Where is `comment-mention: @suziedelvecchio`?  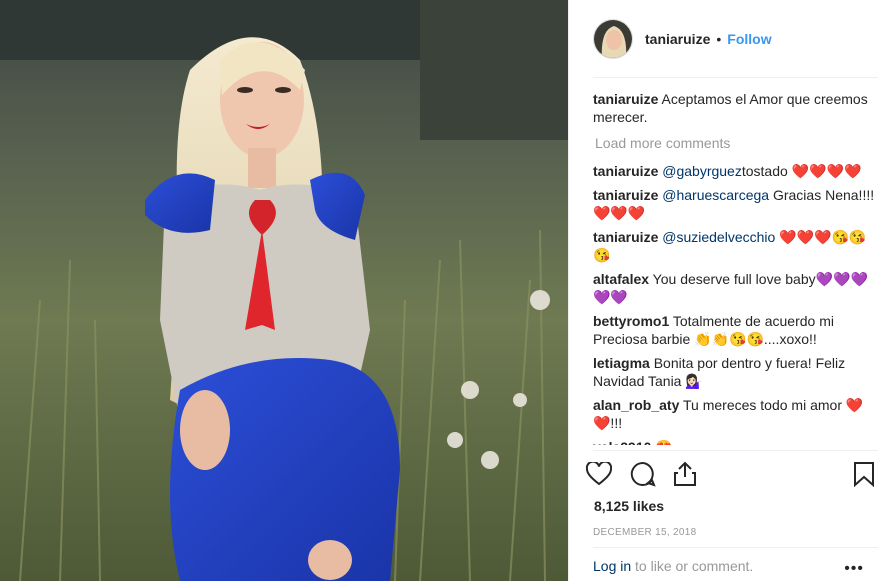 comment-mention: @suziedelvecchio is located at coordinates (718, 237).